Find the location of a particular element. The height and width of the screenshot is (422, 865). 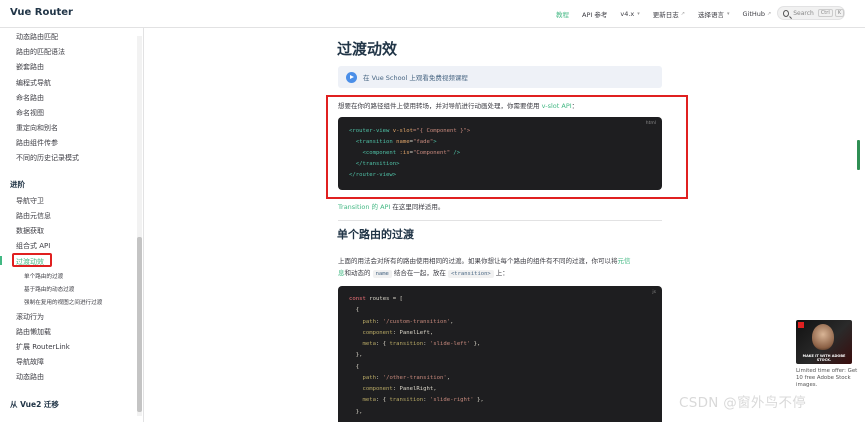

search-icon is located at coordinates (786, 13).